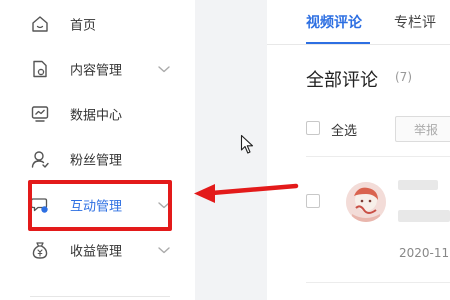 This screenshot has width=450, height=300. Describe the element at coordinates (422, 129) in the screenshot. I see `report-button: 举报` at that location.